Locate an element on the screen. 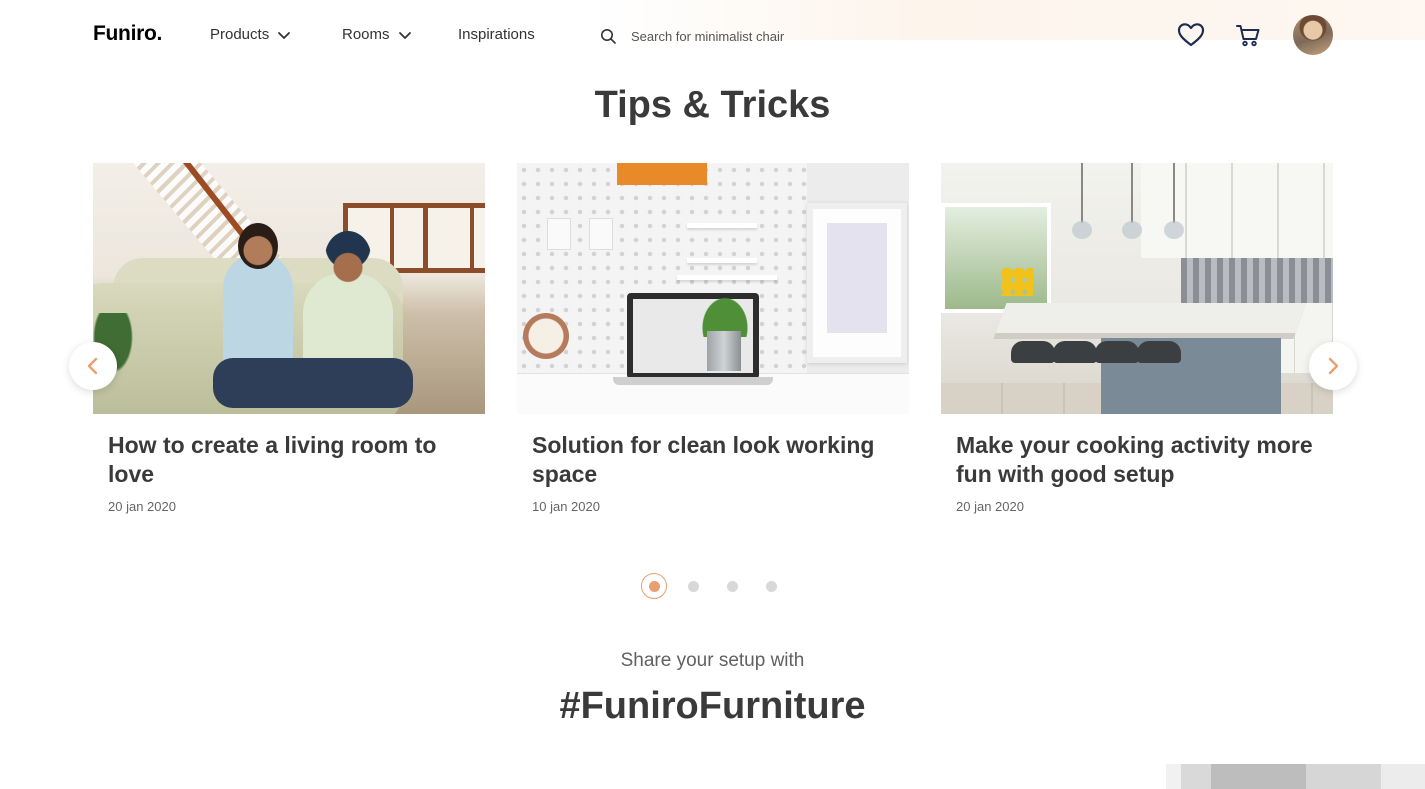 Image resolution: width=1425 pixels, height=789 pixels. kitchen-image is located at coordinates (1137, 288).